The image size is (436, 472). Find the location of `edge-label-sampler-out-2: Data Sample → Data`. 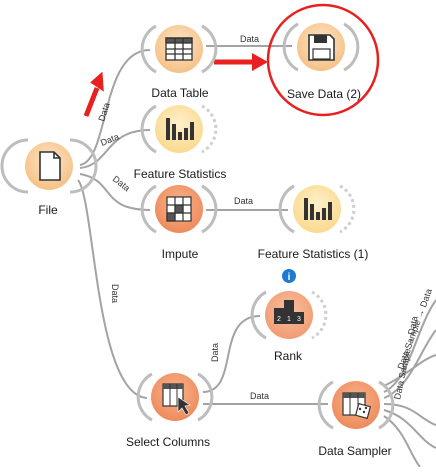

edge-label-sampler-out-2: Data Sample → Data is located at coordinates (405, 357).